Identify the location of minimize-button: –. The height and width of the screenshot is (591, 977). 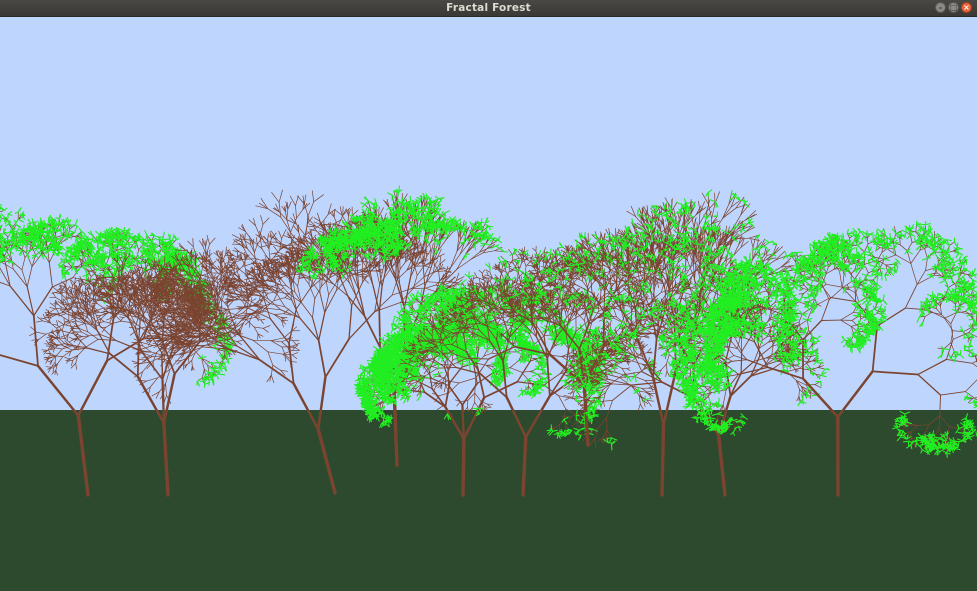
(940, 7).